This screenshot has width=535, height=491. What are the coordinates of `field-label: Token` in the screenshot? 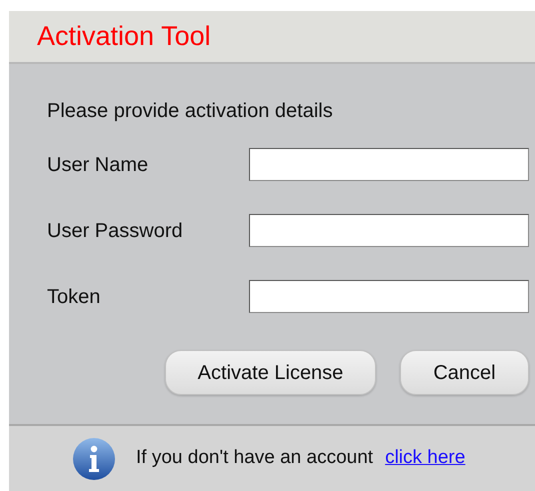 It's located at (74, 296).